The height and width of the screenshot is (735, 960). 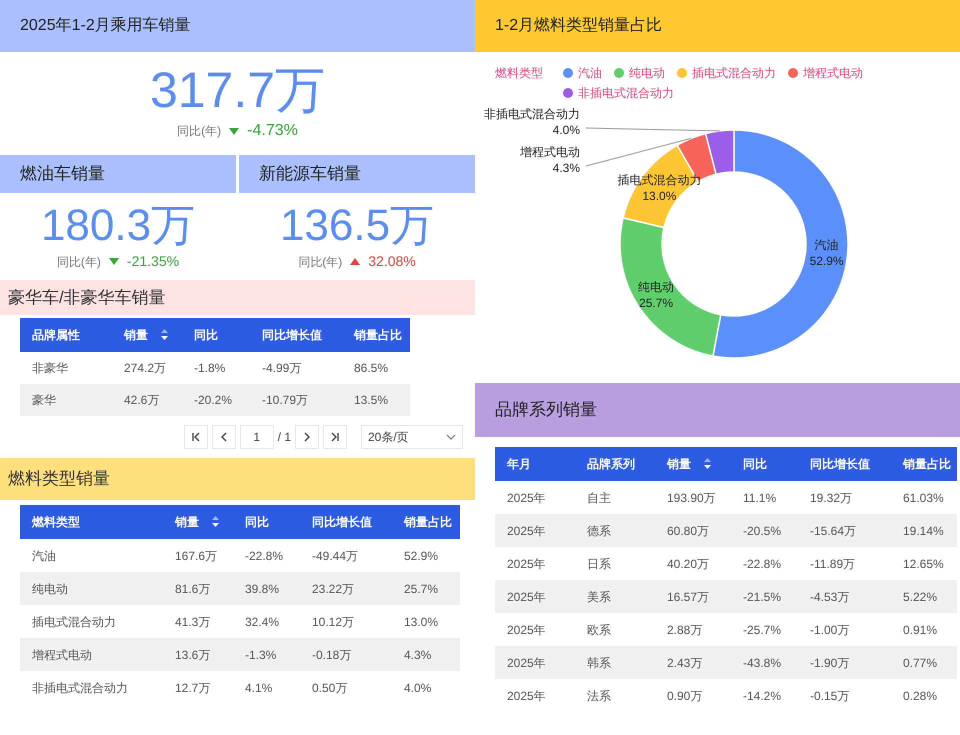 What do you see at coordinates (611, 464) in the screenshot?
I see `column-header: 品牌系列` at bounding box center [611, 464].